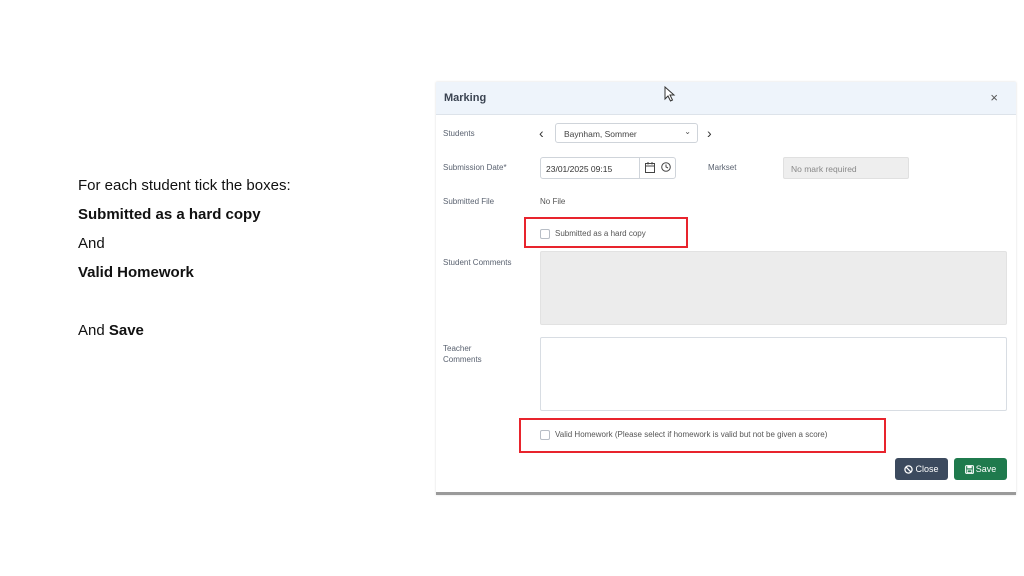 Image resolution: width=1024 pixels, height=576 pixels. I want to click on student-select-value: Baynham, Sommer, so click(600, 134).